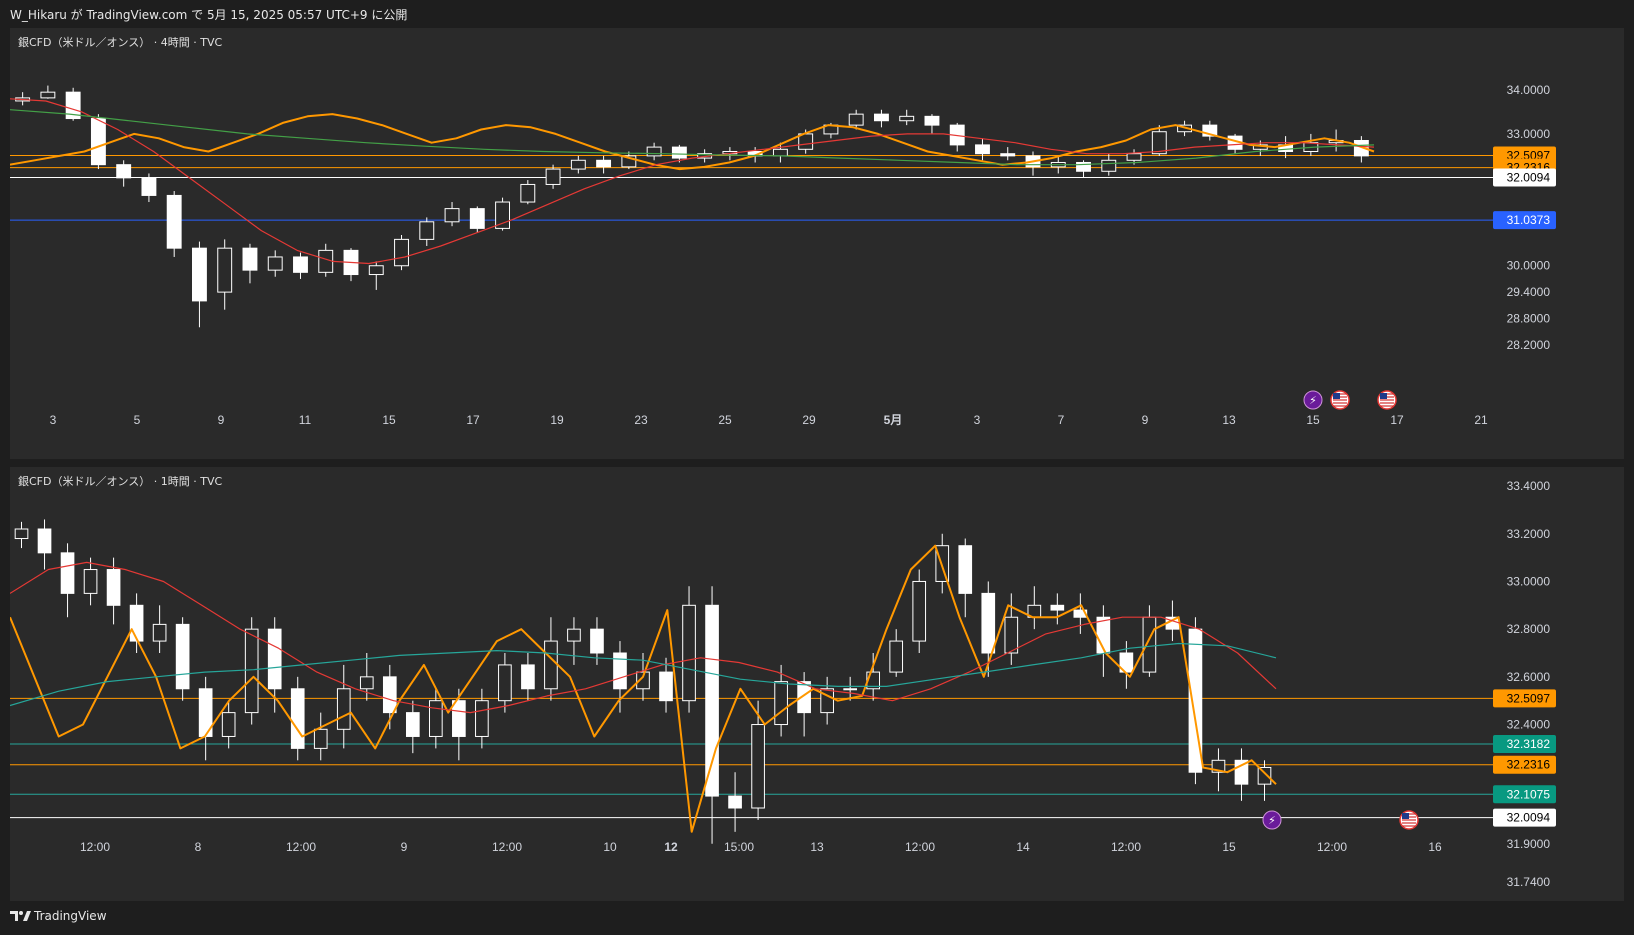 The width and height of the screenshot is (1634, 935). I want to click on price-label: 32.2316, so click(1529, 765).